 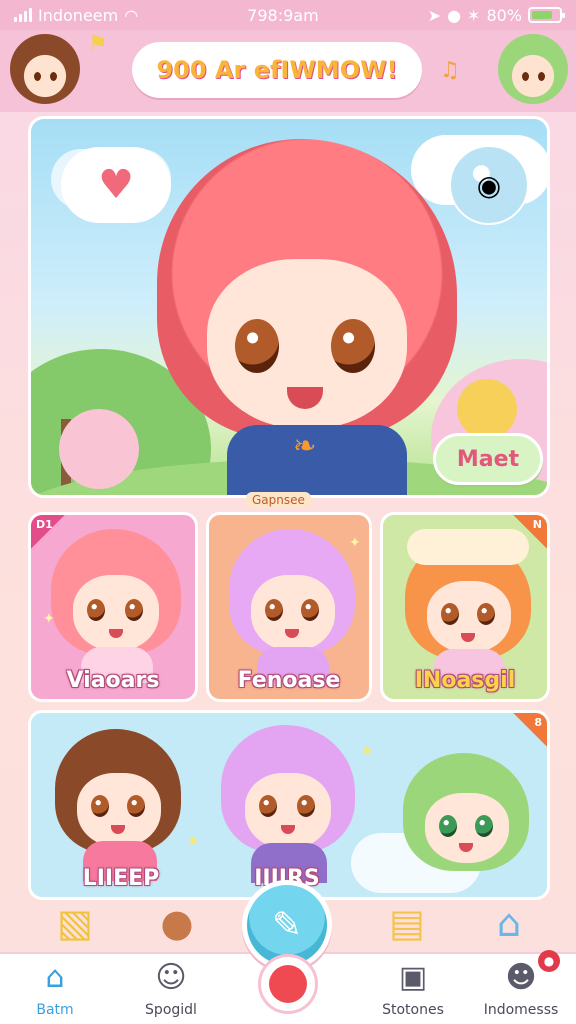 I want to click on main-character-body, so click(x=317, y=460).